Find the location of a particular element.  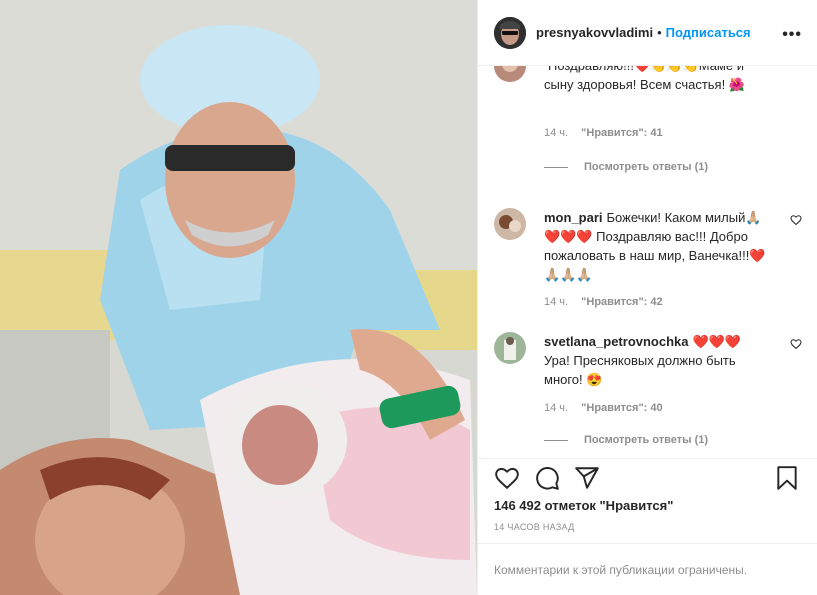

comment-icon is located at coordinates (547, 478).